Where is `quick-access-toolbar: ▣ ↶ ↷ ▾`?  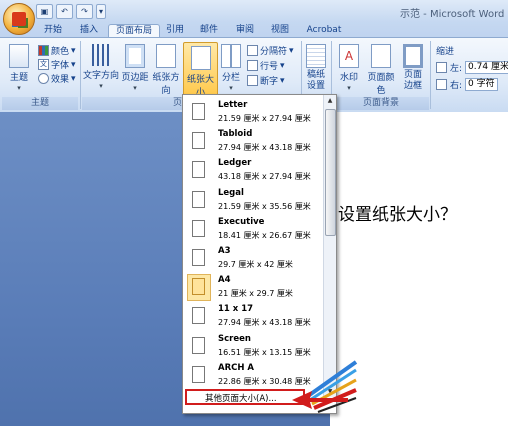 quick-access-toolbar: ▣ ↶ ↷ ▾ is located at coordinates (71, 11).